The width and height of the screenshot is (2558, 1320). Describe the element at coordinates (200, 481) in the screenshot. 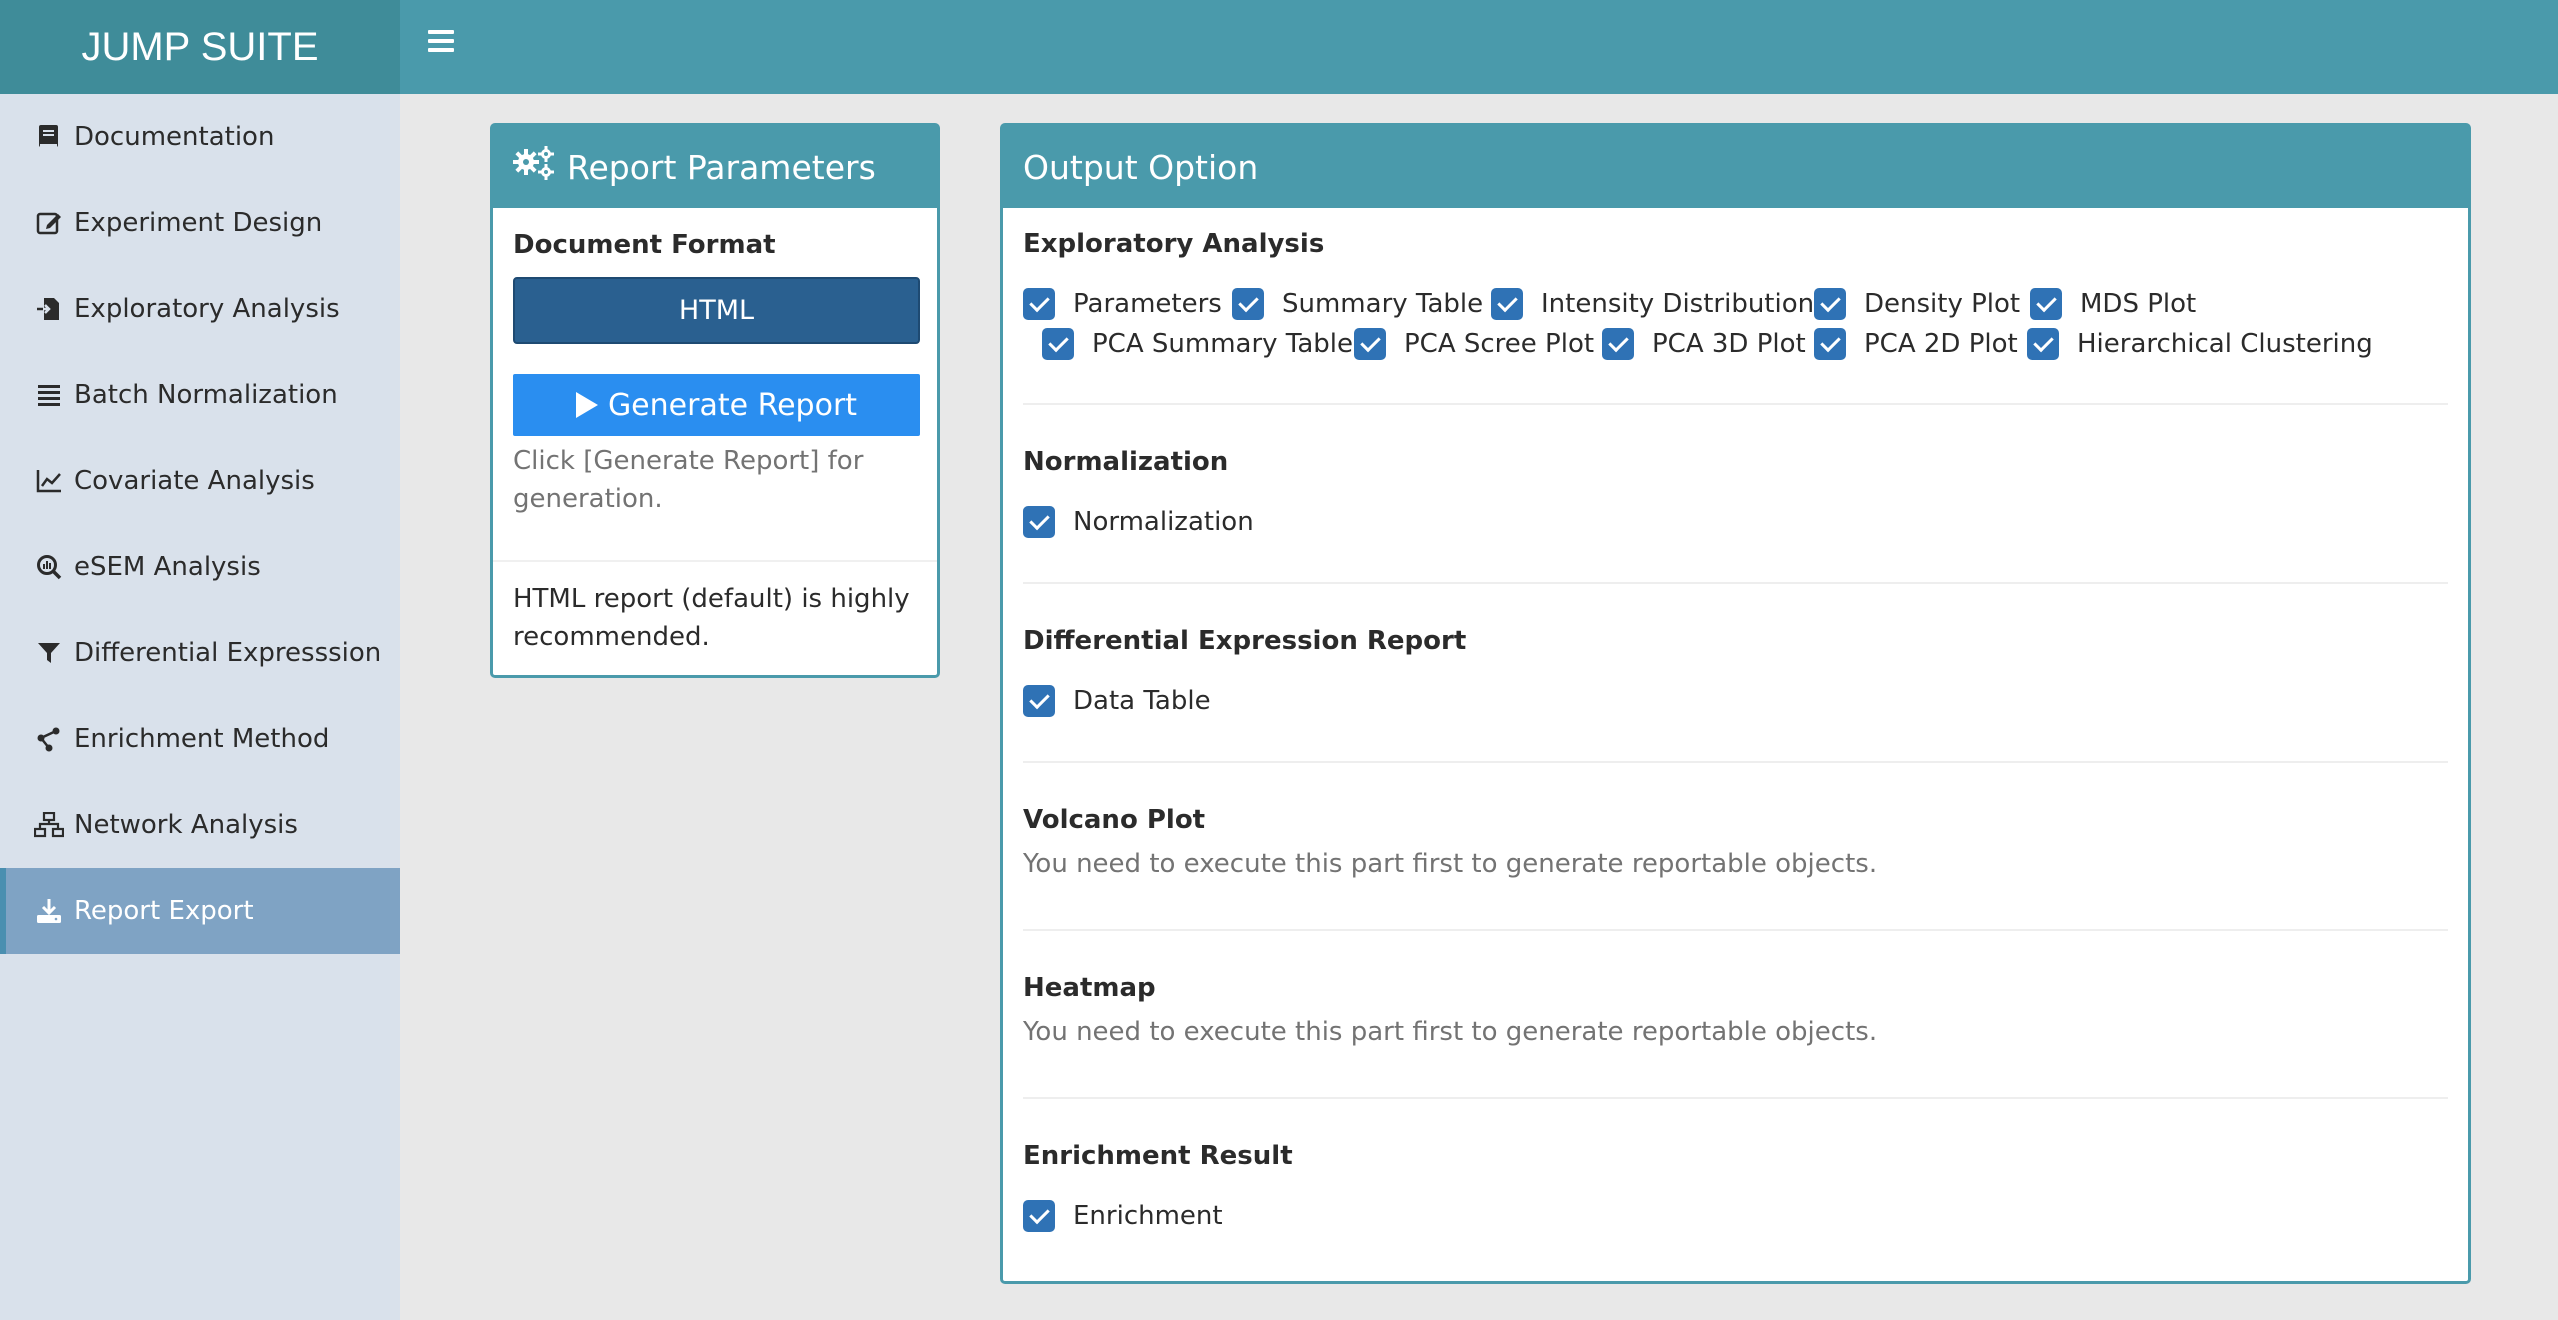

I see `sidebar-item-covariate-analysis: Covariate Analysis` at that location.